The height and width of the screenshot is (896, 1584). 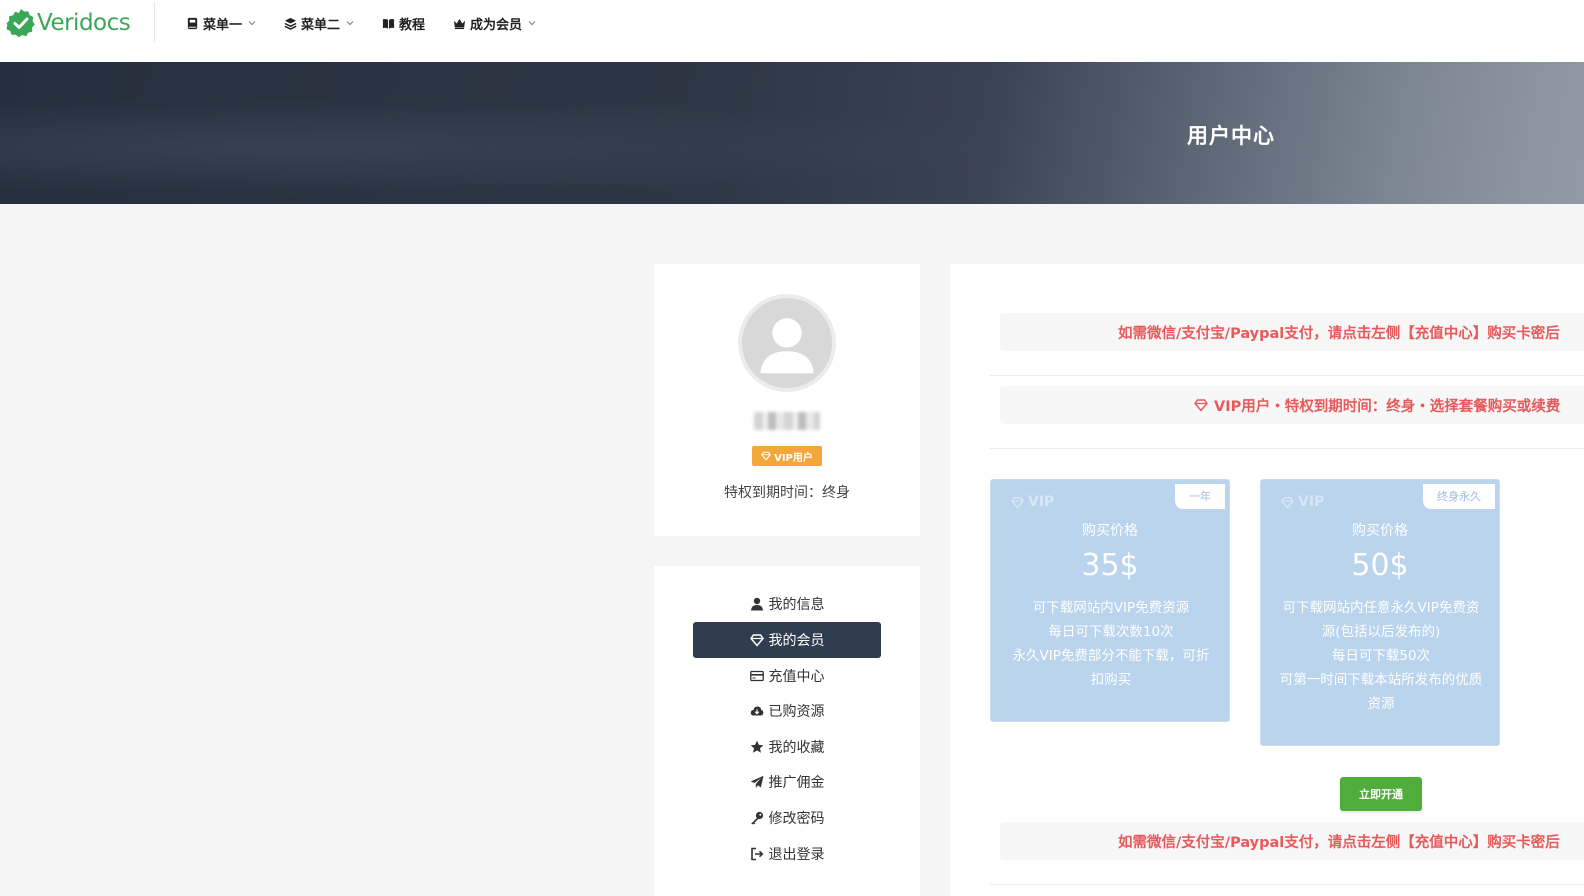 I want to click on plan-feature: 永久VIP免费部分不能下载，可折扣购买, so click(x=1111, y=668).